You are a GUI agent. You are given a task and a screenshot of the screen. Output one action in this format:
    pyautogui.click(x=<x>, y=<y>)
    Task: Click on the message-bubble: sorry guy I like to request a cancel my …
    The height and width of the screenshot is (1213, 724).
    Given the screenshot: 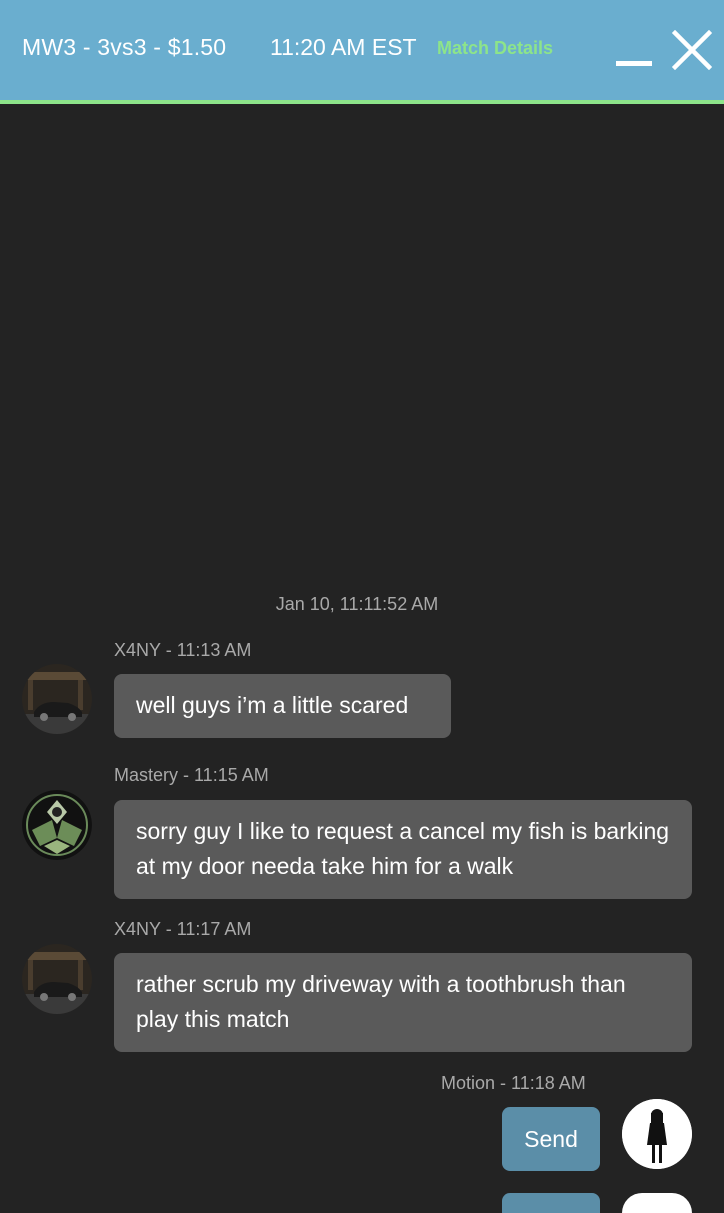 What is the action you would take?
    pyautogui.click(x=403, y=849)
    